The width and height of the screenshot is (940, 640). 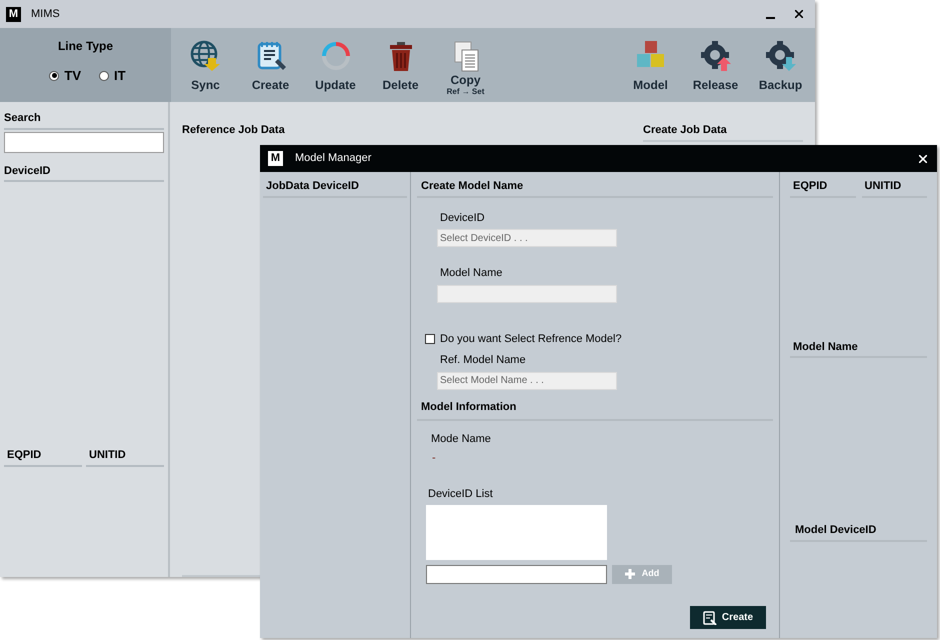 What do you see at coordinates (461, 439) in the screenshot?
I see `field-label: Mode Name` at bounding box center [461, 439].